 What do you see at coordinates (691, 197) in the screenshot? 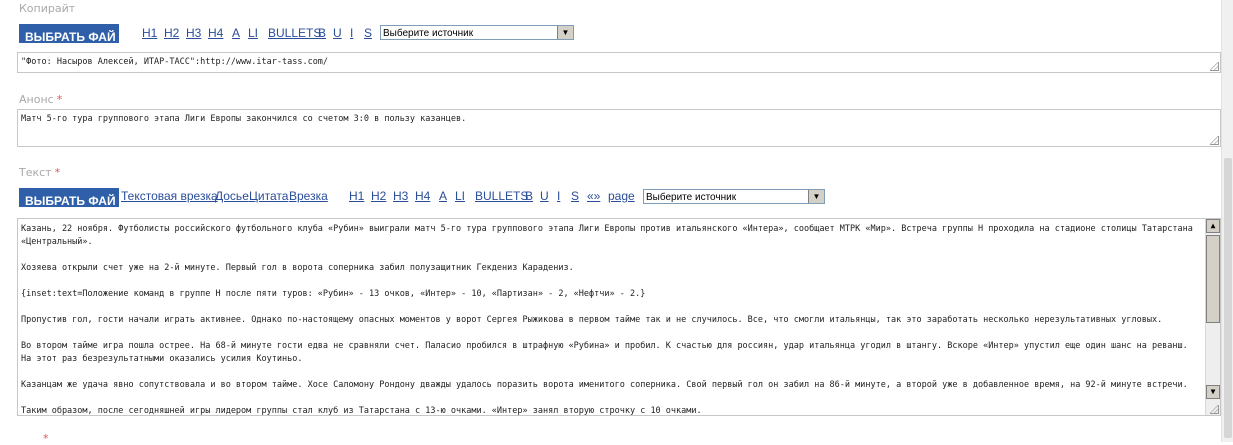
I see `text-source-select-value: Выберите источник` at bounding box center [691, 197].